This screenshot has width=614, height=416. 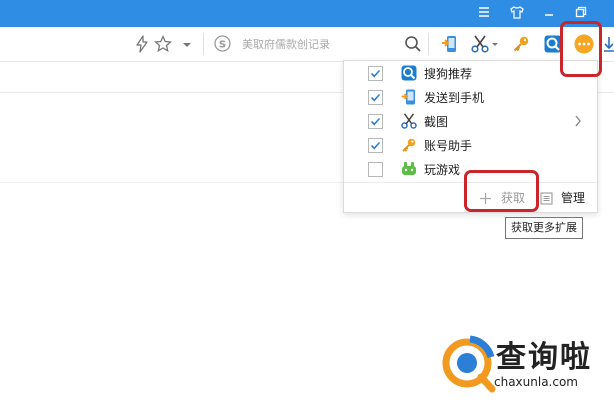 What do you see at coordinates (409, 169) in the screenshot?
I see `game-controller-icon` at bounding box center [409, 169].